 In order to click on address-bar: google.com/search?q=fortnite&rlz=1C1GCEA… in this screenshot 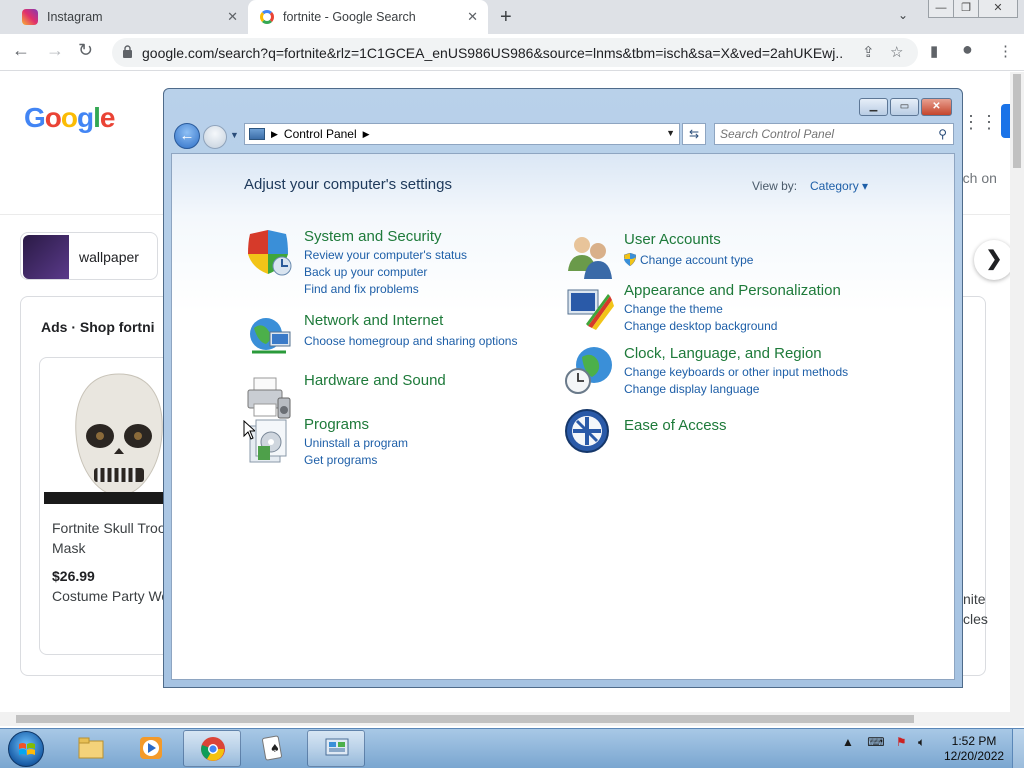, I will do `click(515, 52)`.